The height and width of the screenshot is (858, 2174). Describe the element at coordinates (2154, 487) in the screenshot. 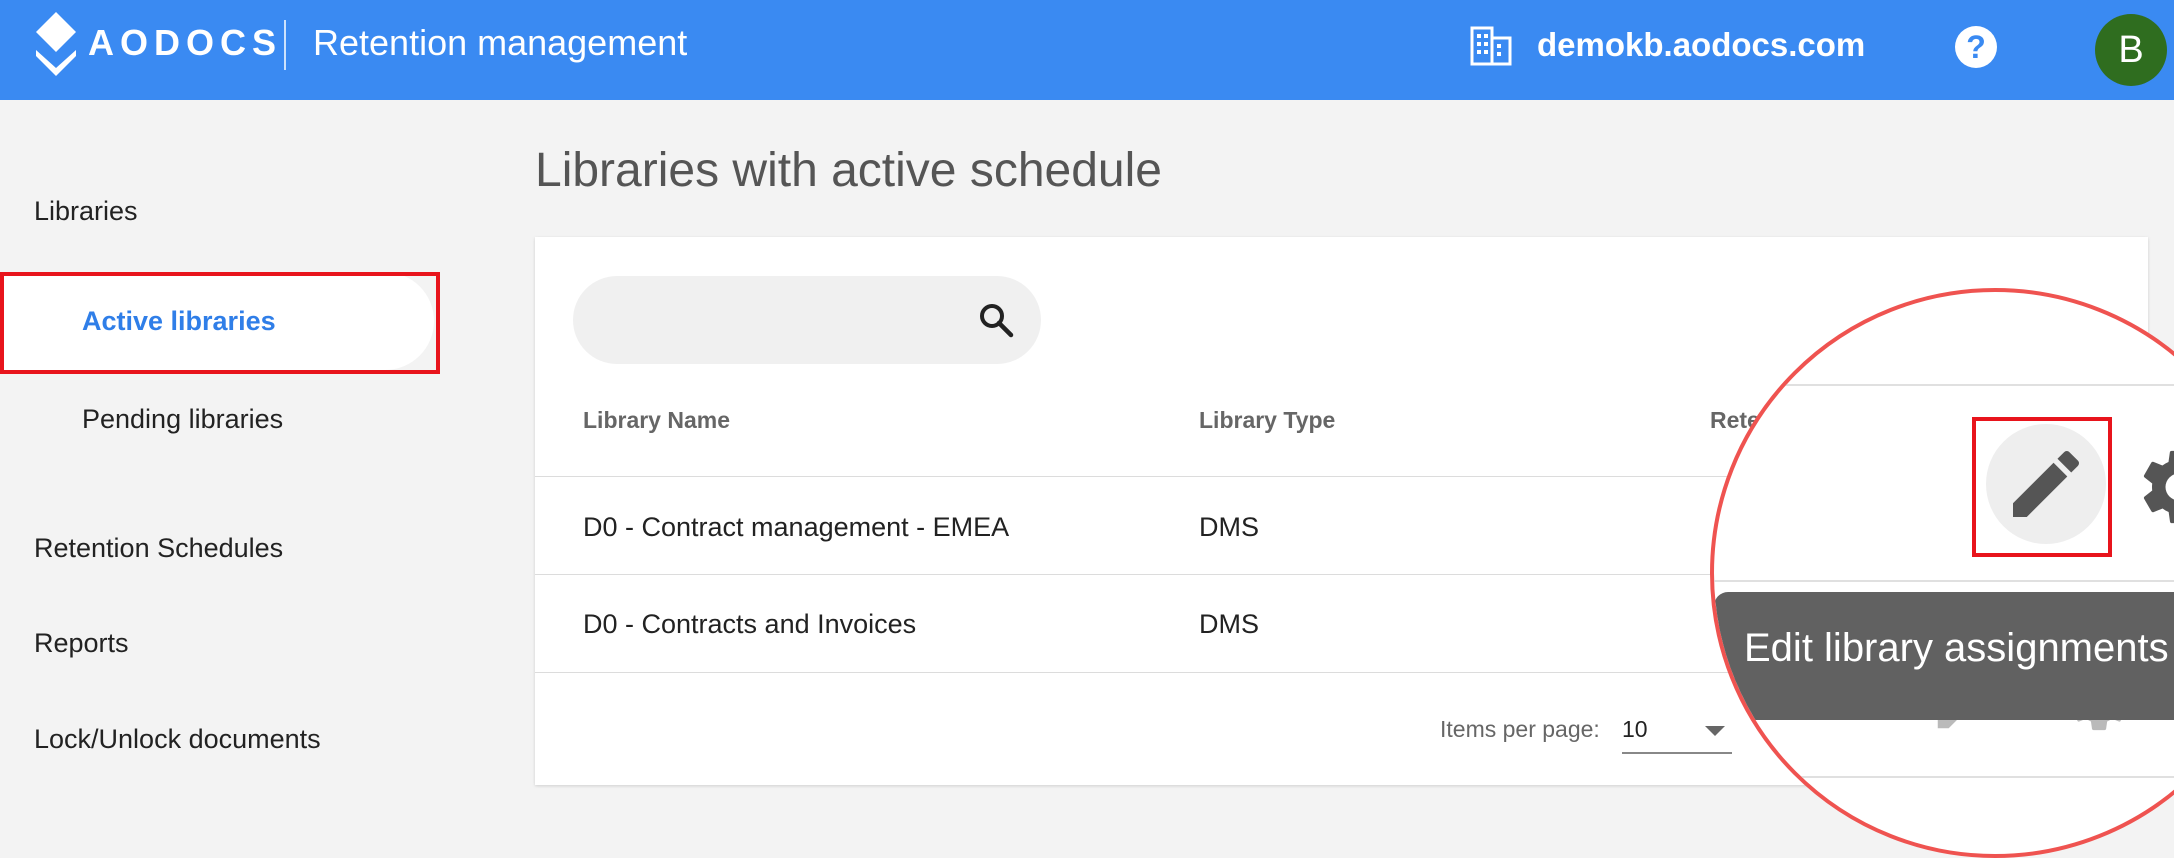

I see `gear-icon` at that location.